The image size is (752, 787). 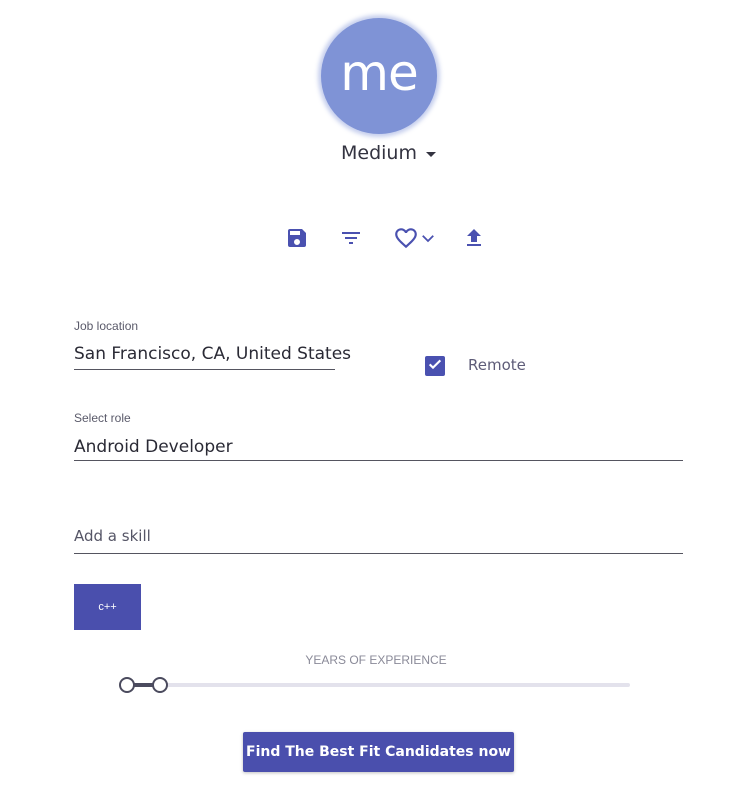 I want to click on upload-icon, so click(x=474, y=238).